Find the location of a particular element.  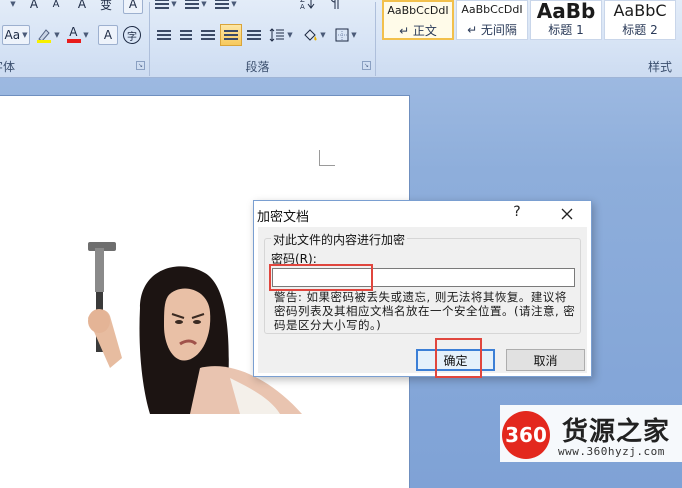

font-group-label: 字体 is located at coordinates (10, 67).